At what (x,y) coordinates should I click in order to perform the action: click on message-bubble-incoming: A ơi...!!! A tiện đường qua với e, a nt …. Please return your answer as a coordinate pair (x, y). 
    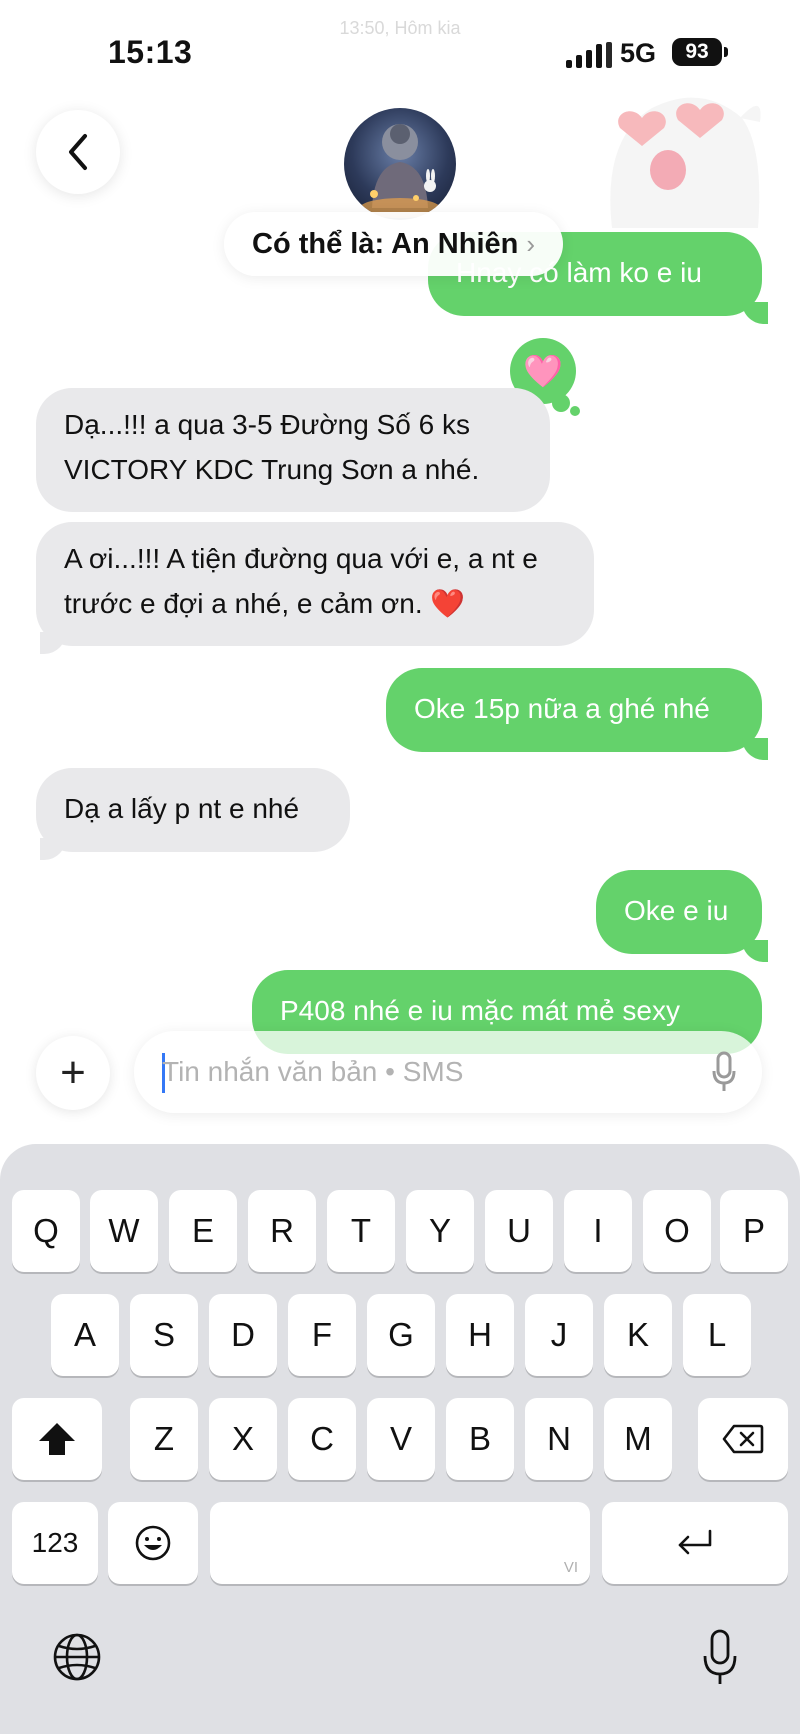
    Looking at the image, I should click on (315, 584).